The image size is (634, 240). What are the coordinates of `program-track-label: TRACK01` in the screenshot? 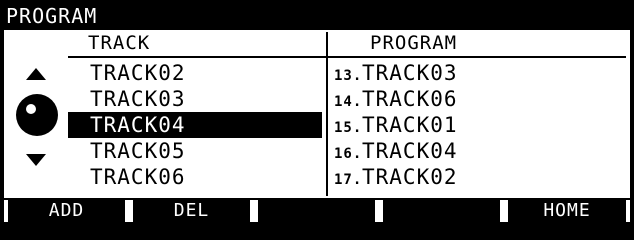 It's located at (410, 125).